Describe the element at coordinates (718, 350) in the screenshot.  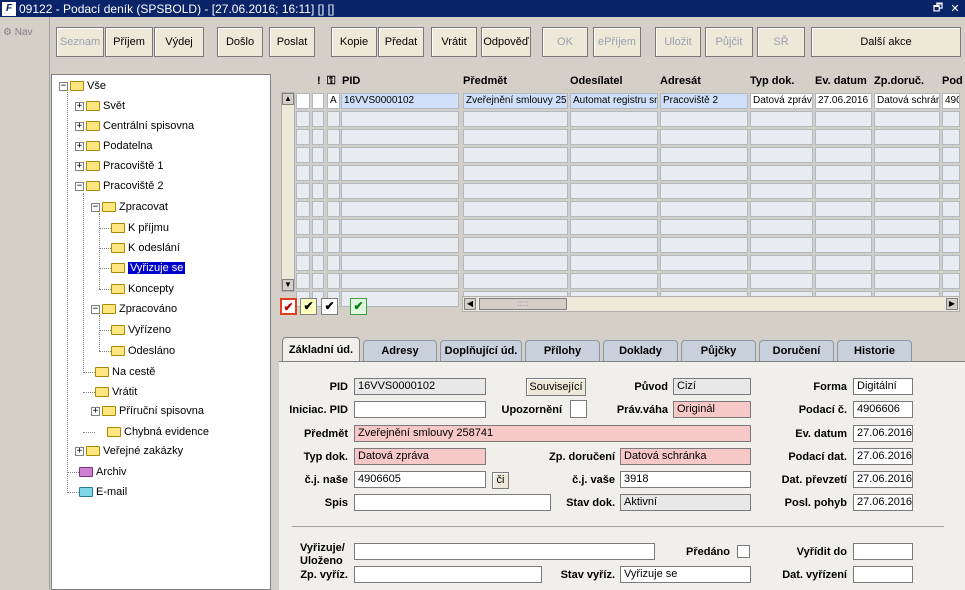
I see `tab-pujcky: Půjčky` at that location.